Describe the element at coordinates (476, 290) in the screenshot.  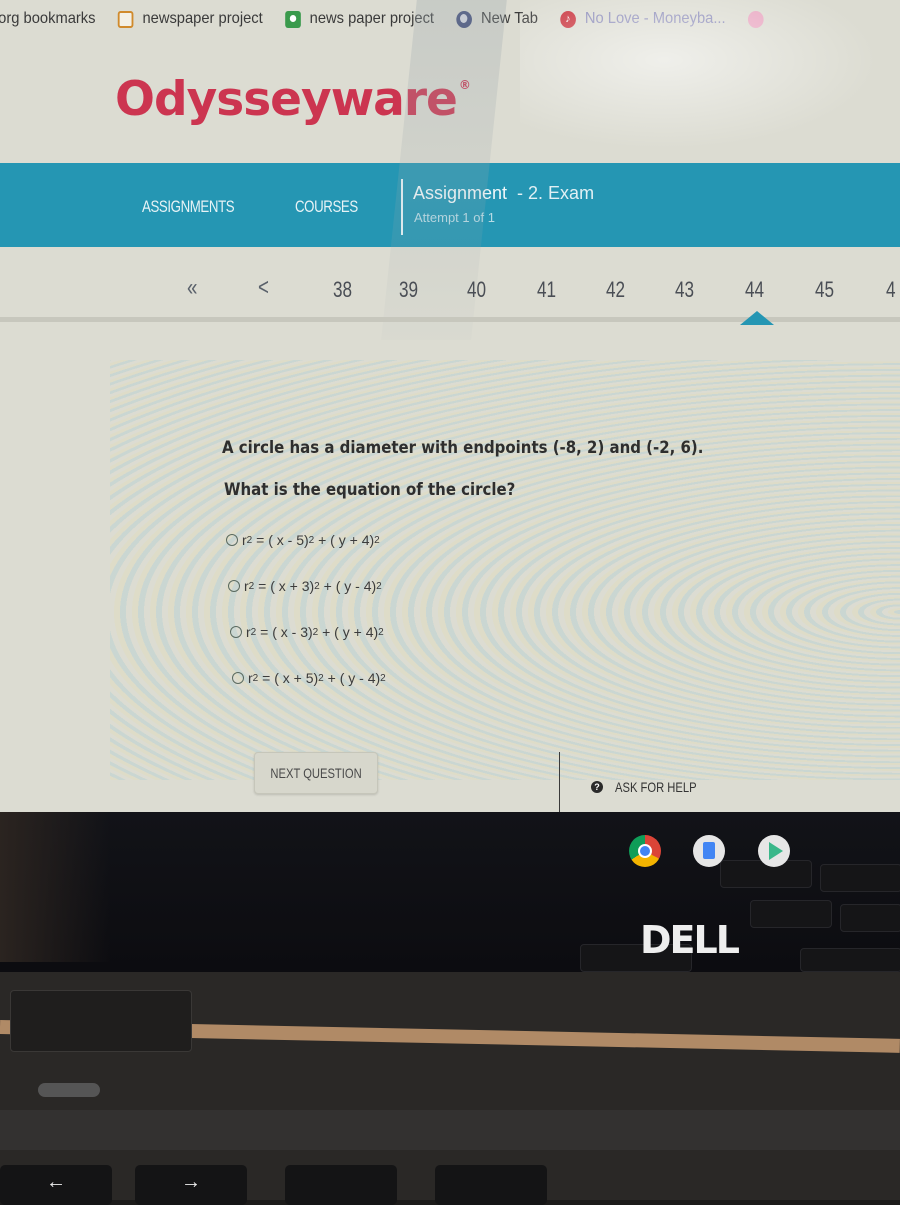
I see `page-40: 40` at that location.